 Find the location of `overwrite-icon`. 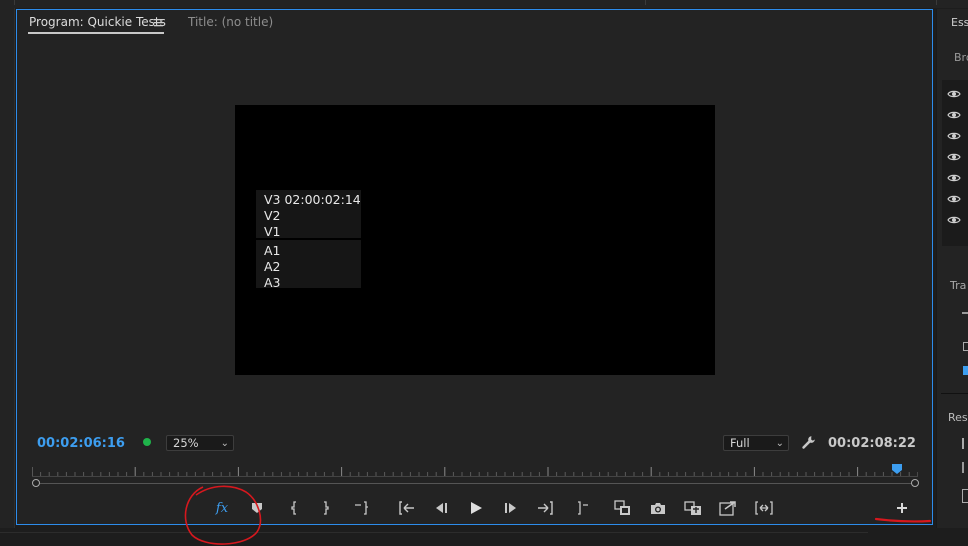

overwrite-icon is located at coordinates (727, 508).